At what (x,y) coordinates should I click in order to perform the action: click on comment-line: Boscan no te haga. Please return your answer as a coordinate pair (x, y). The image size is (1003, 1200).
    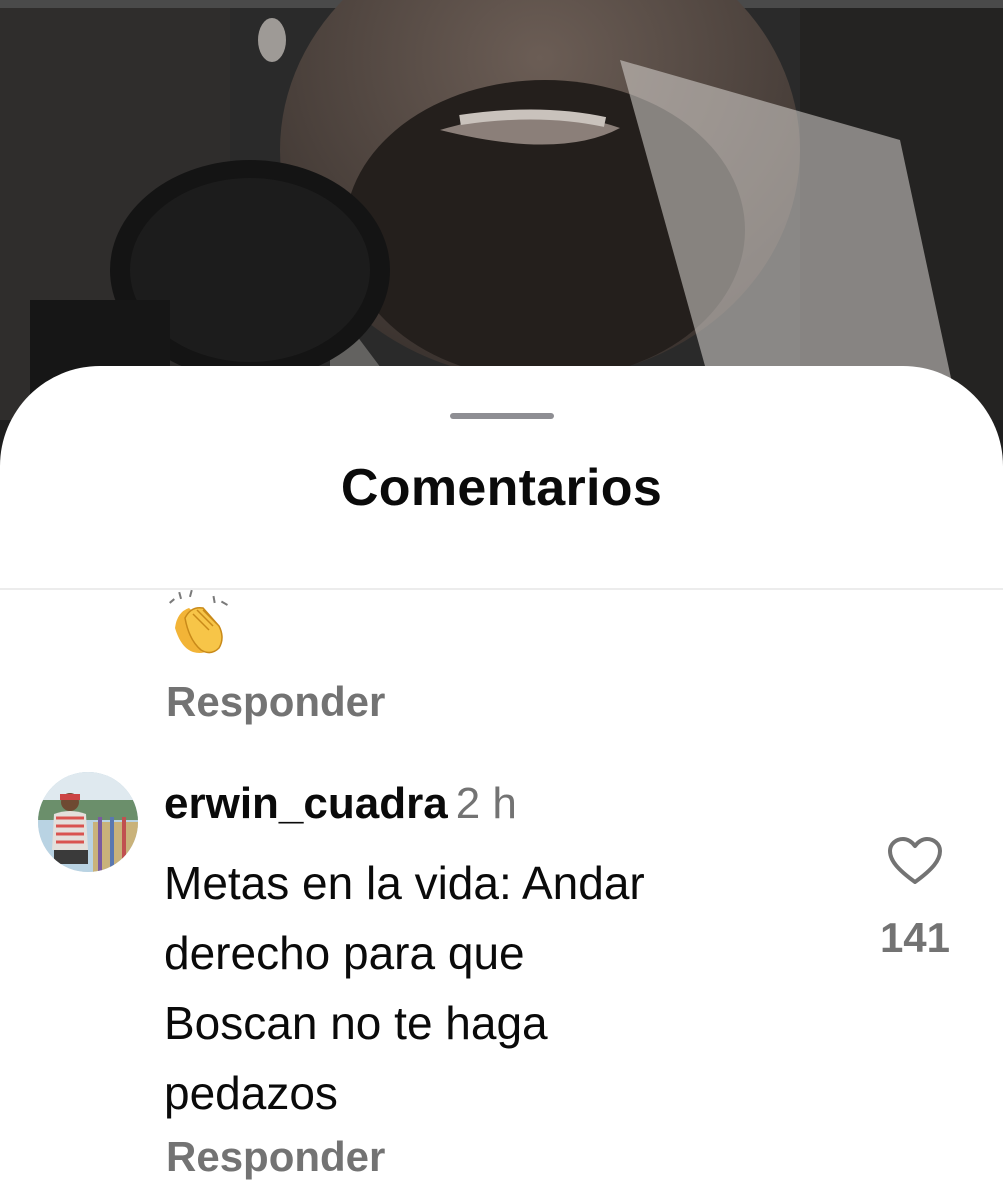
    Looking at the image, I should click on (356, 1023).